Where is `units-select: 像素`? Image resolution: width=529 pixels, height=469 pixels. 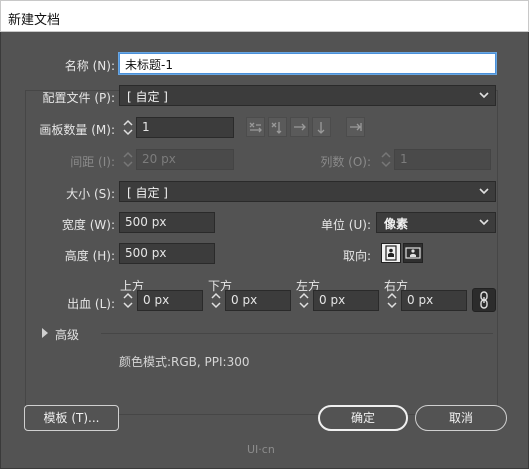 units-select: 像素 is located at coordinates (436, 222).